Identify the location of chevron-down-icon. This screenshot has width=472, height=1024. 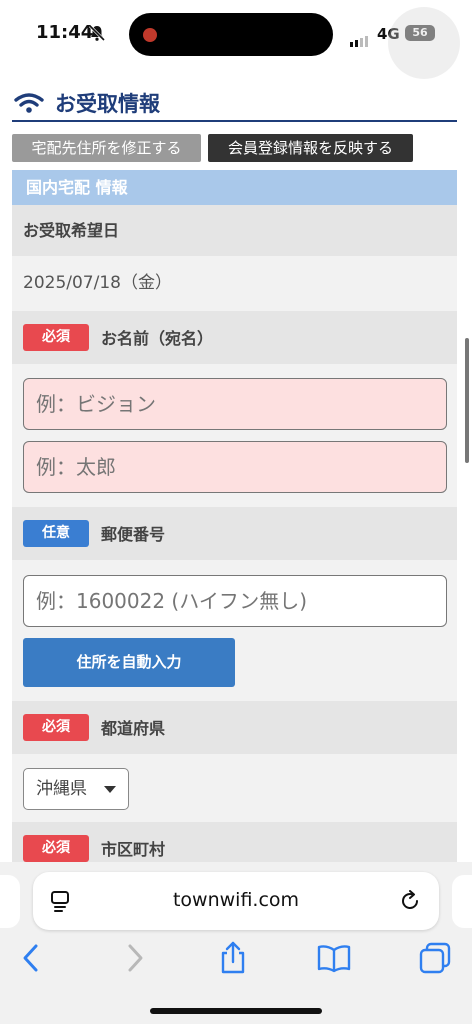
(110, 789).